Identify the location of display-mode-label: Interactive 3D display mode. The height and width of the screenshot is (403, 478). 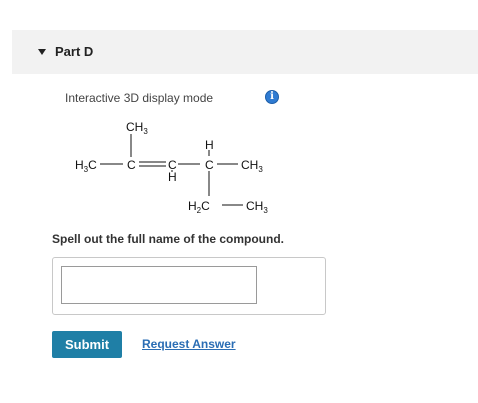
(139, 98).